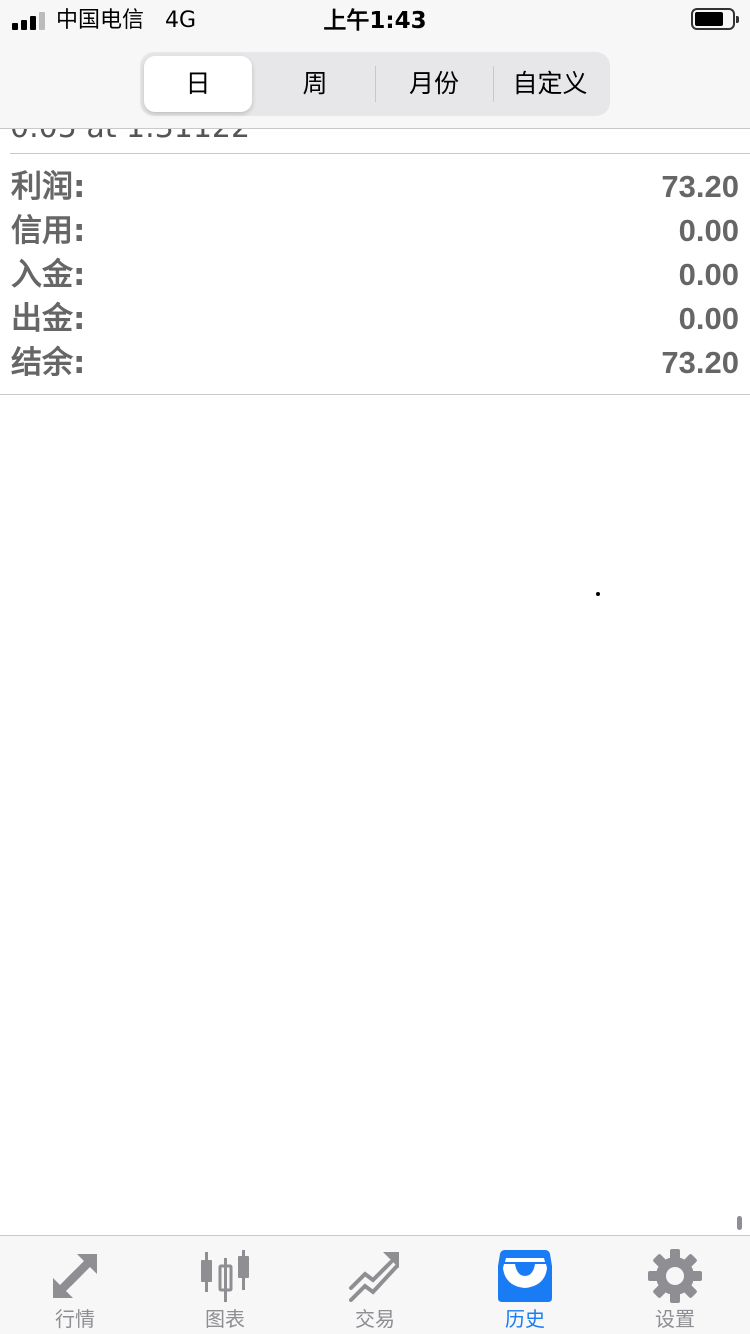 This screenshot has height=1334, width=750. What do you see at coordinates (375, 394) in the screenshot?
I see `summary-divider` at bounding box center [375, 394].